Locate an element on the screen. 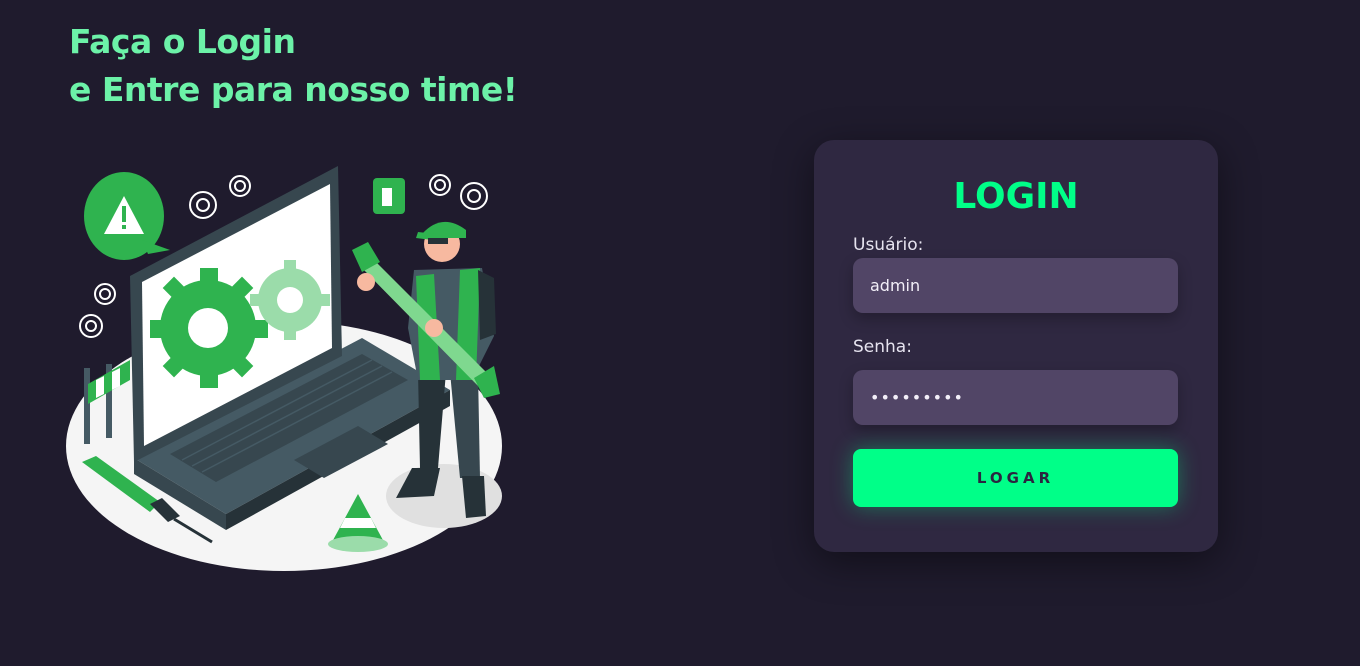 Image resolution: width=1360 pixels, height=666 pixels. password-input is located at coordinates (1015, 397).